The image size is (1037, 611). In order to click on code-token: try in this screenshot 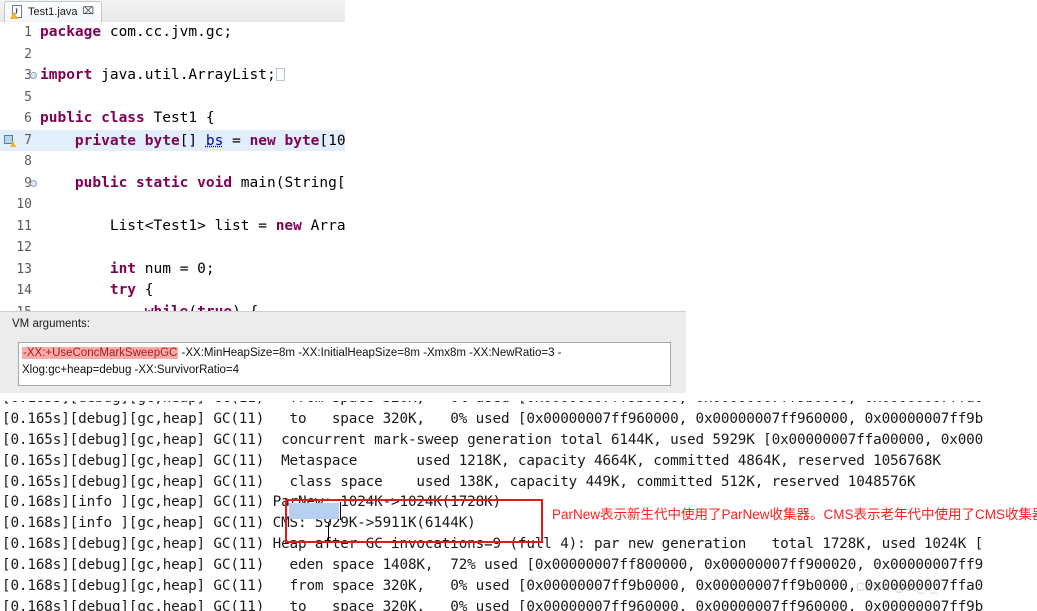, I will do `click(123, 290)`.